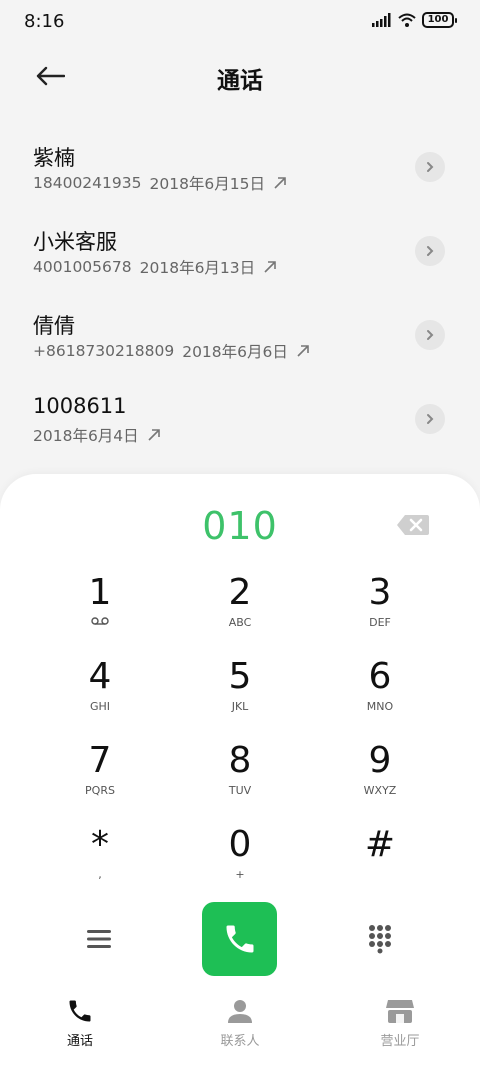 This screenshot has height=1066, width=480. Describe the element at coordinates (197, 268) in the screenshot. I see `call-date: 2018年6月13日` at that location.